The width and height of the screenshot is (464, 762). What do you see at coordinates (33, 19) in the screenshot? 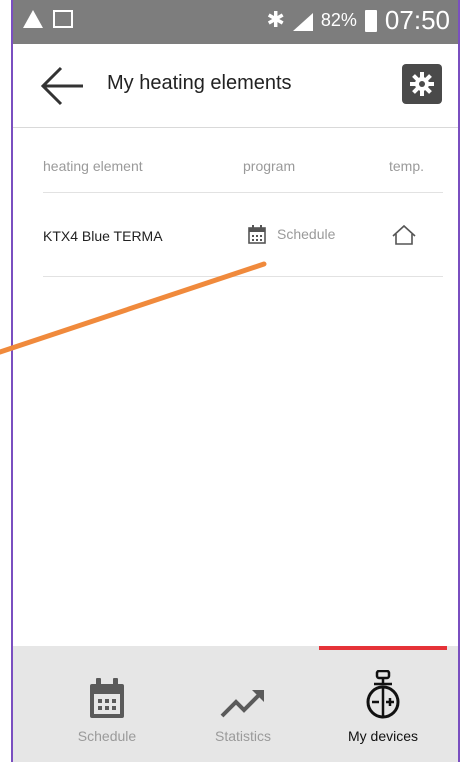
I see `warning-icon` at bounding box center [33, 19].